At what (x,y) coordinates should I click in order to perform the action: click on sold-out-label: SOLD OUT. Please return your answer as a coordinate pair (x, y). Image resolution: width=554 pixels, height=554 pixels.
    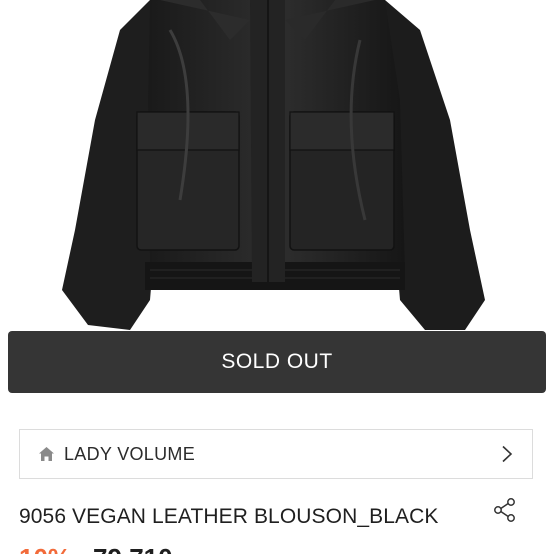
    Looking at the image, I should click on (277, 361).